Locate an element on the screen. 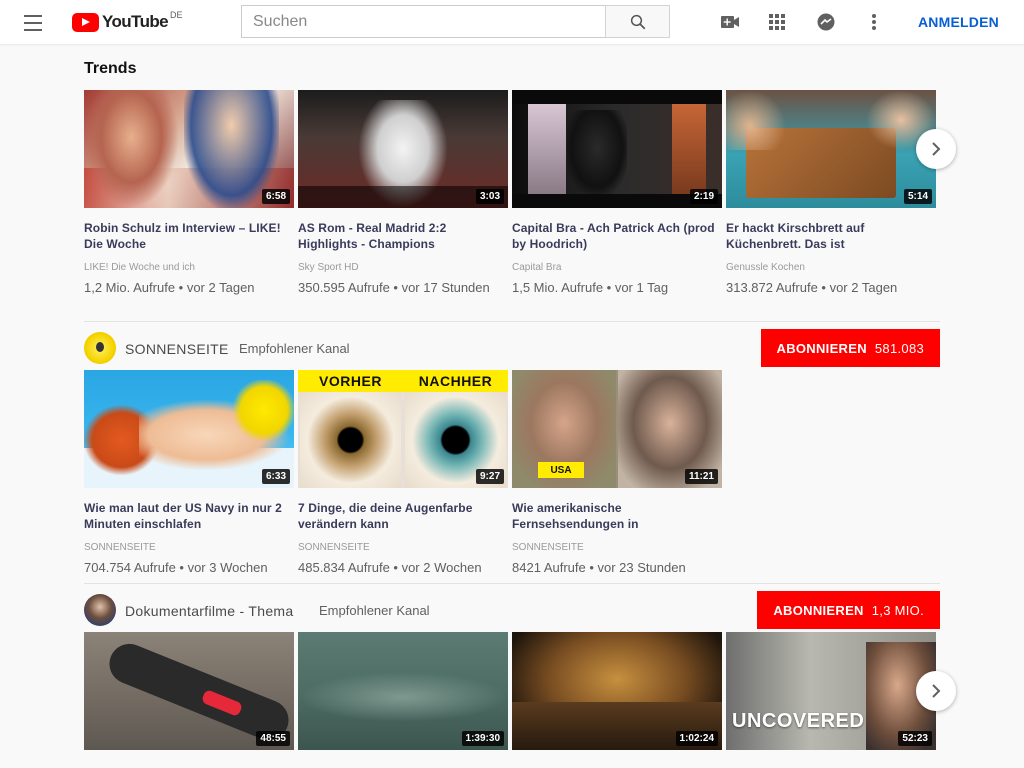  video-thumbnail: 1:02:24 is located at coordinates (617, 691).